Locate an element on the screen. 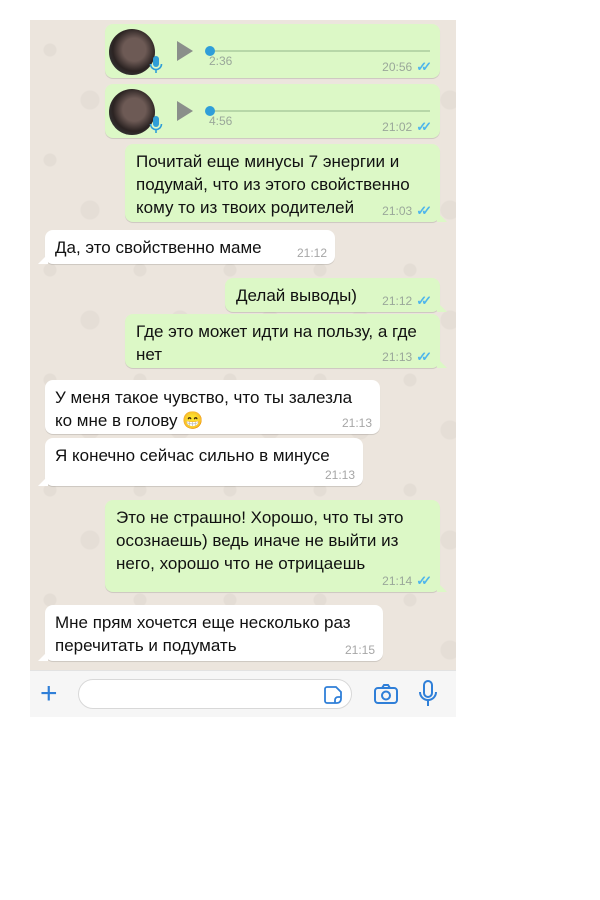 This screenshot has height=900, width=600. message-text: Где это может идти на пользу, а где нет is located at coordinates (276, 343).